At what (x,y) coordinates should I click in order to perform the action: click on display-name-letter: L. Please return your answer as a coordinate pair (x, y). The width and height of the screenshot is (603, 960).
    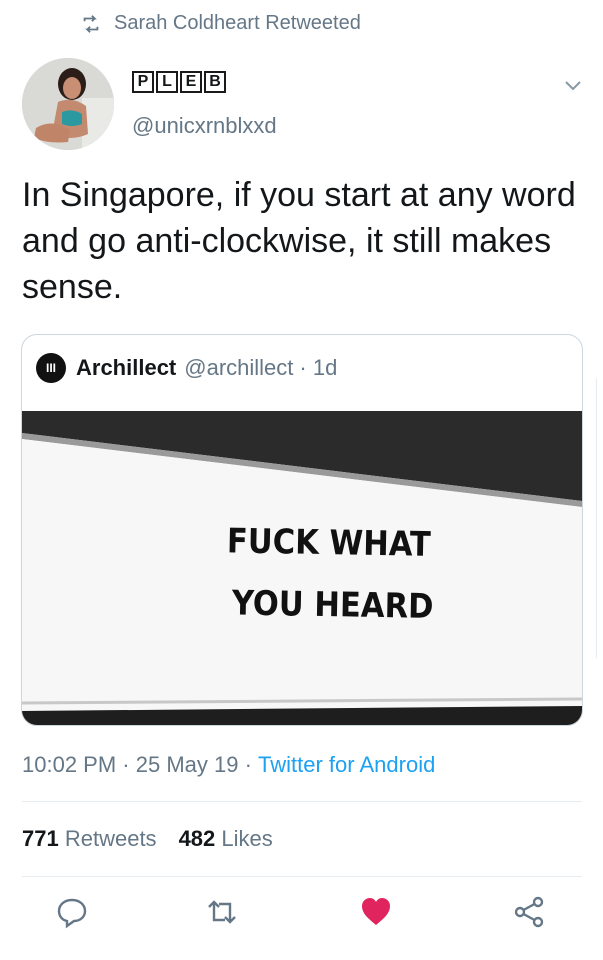
    Looking at the image, I should click on (167, 82).